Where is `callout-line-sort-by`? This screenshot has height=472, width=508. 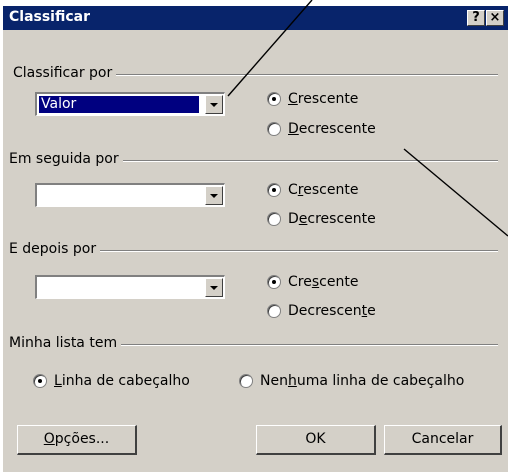
callout-line-sort-by is located at coordinates (270, 48).